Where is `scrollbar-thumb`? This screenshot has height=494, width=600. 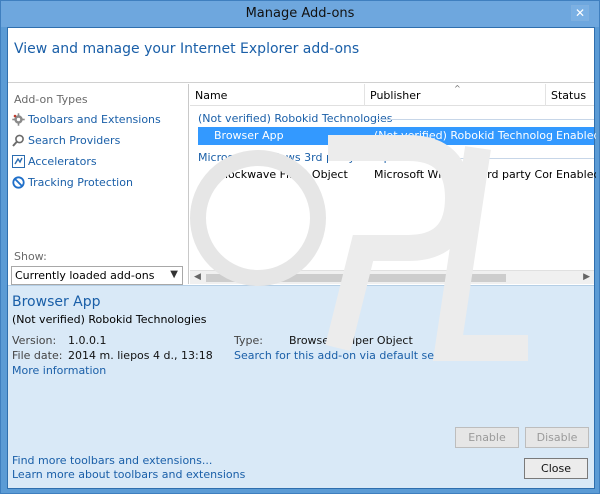
scrollbar-thumb is located at coordinates (356, 278).